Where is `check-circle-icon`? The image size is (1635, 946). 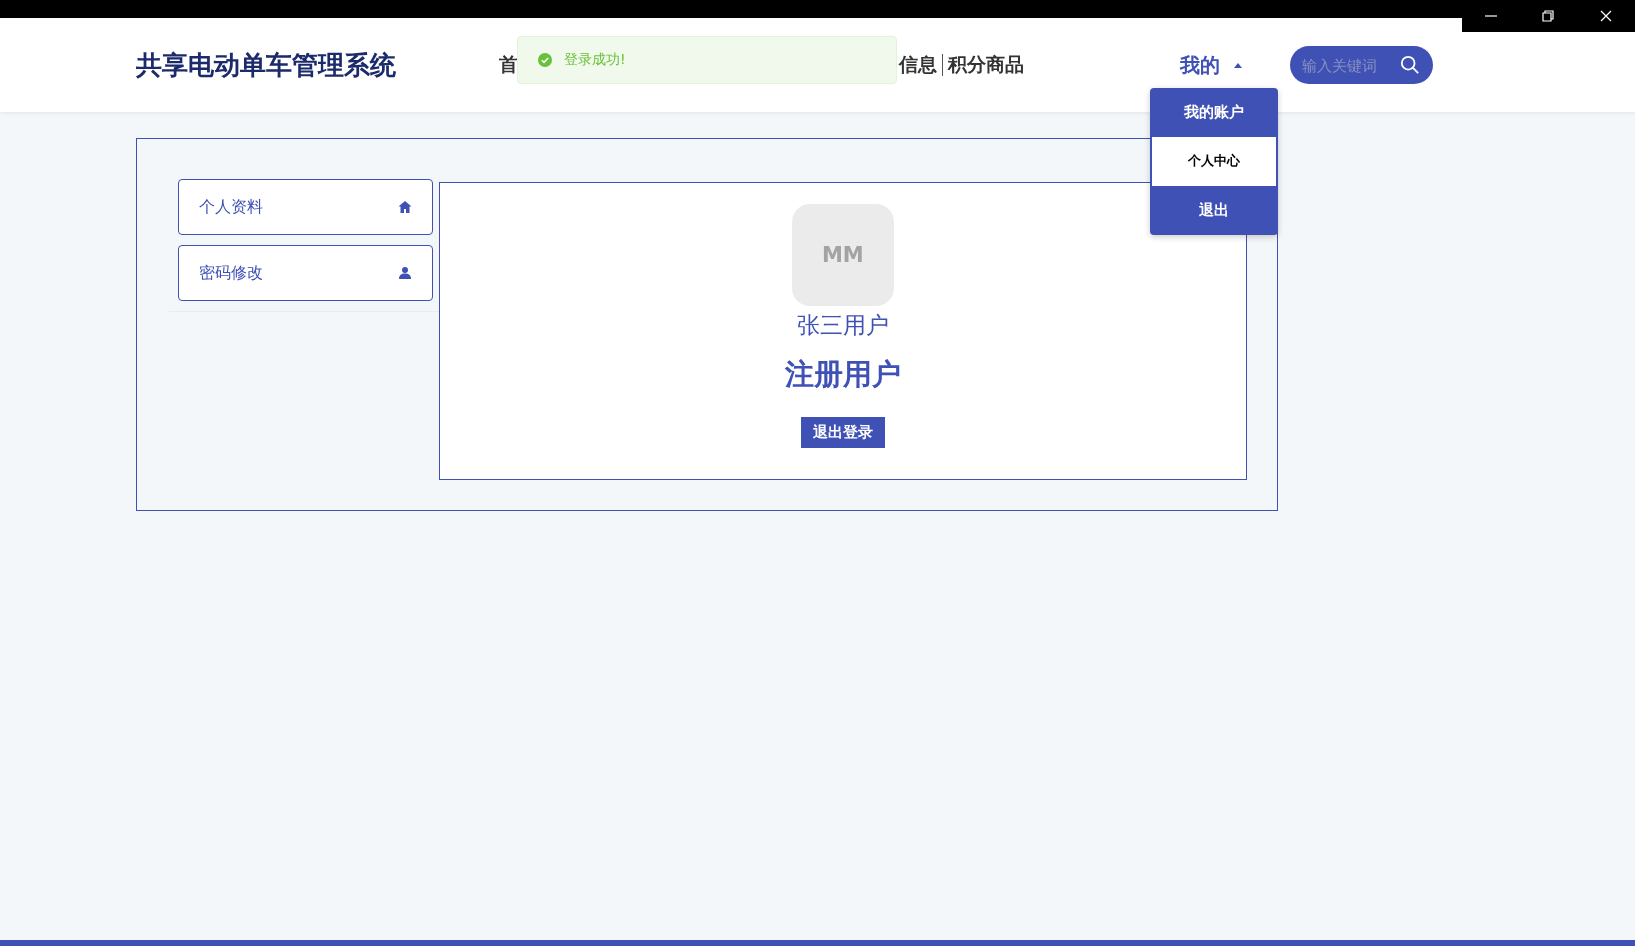 check-circle-icon is located at coordinates (545, 60).